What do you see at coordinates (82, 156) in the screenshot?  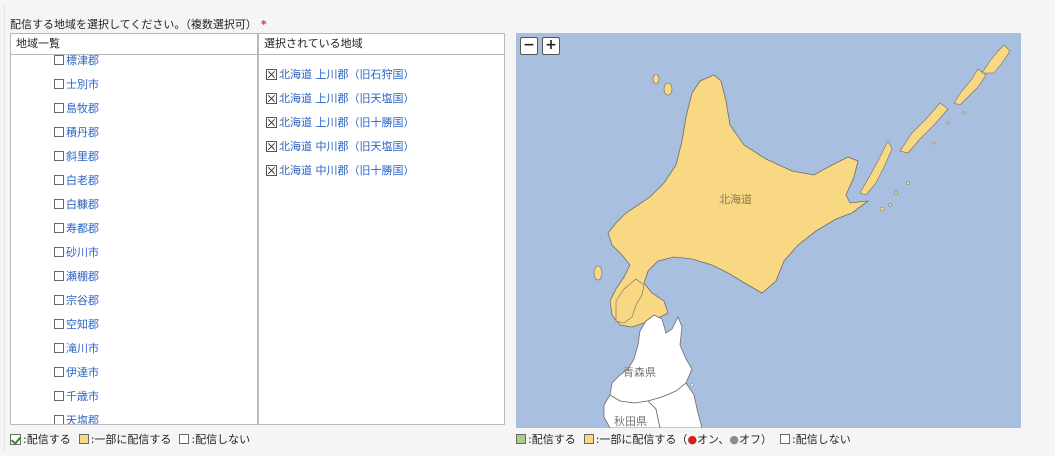 I see `region-label: 斜里郡` at bounding box center [82, 156].